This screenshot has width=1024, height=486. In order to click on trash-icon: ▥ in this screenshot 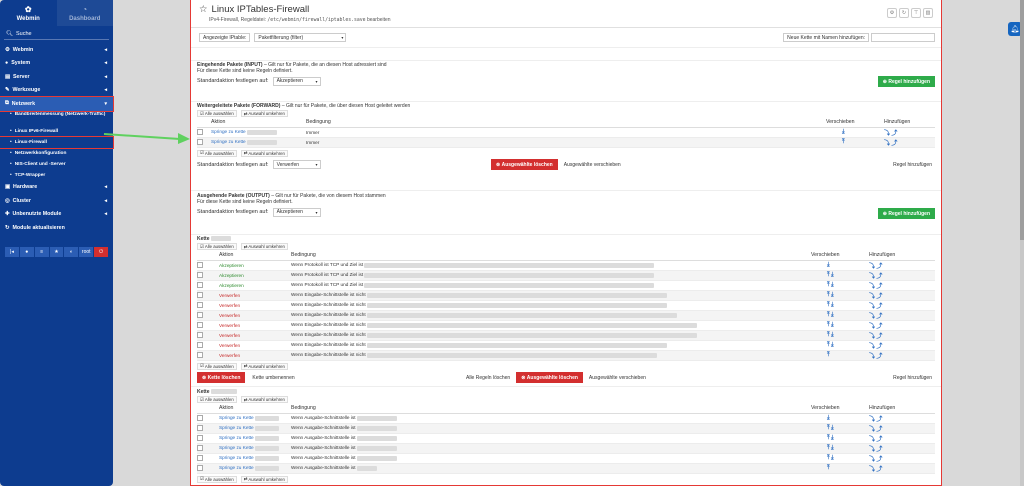, I will do `click(928, 13)`.